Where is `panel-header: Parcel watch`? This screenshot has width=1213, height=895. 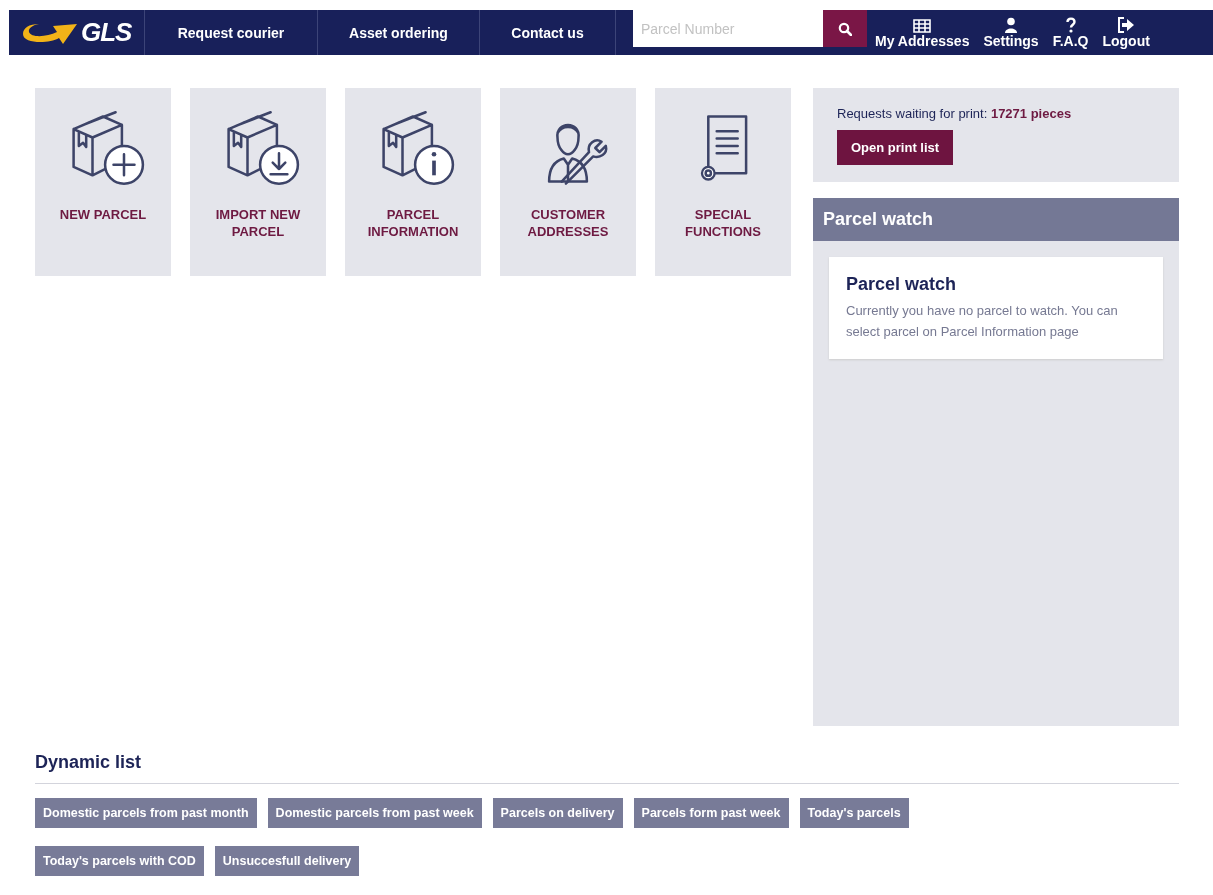
panel-header: Parcel watch is located at coordinates (996, 219).